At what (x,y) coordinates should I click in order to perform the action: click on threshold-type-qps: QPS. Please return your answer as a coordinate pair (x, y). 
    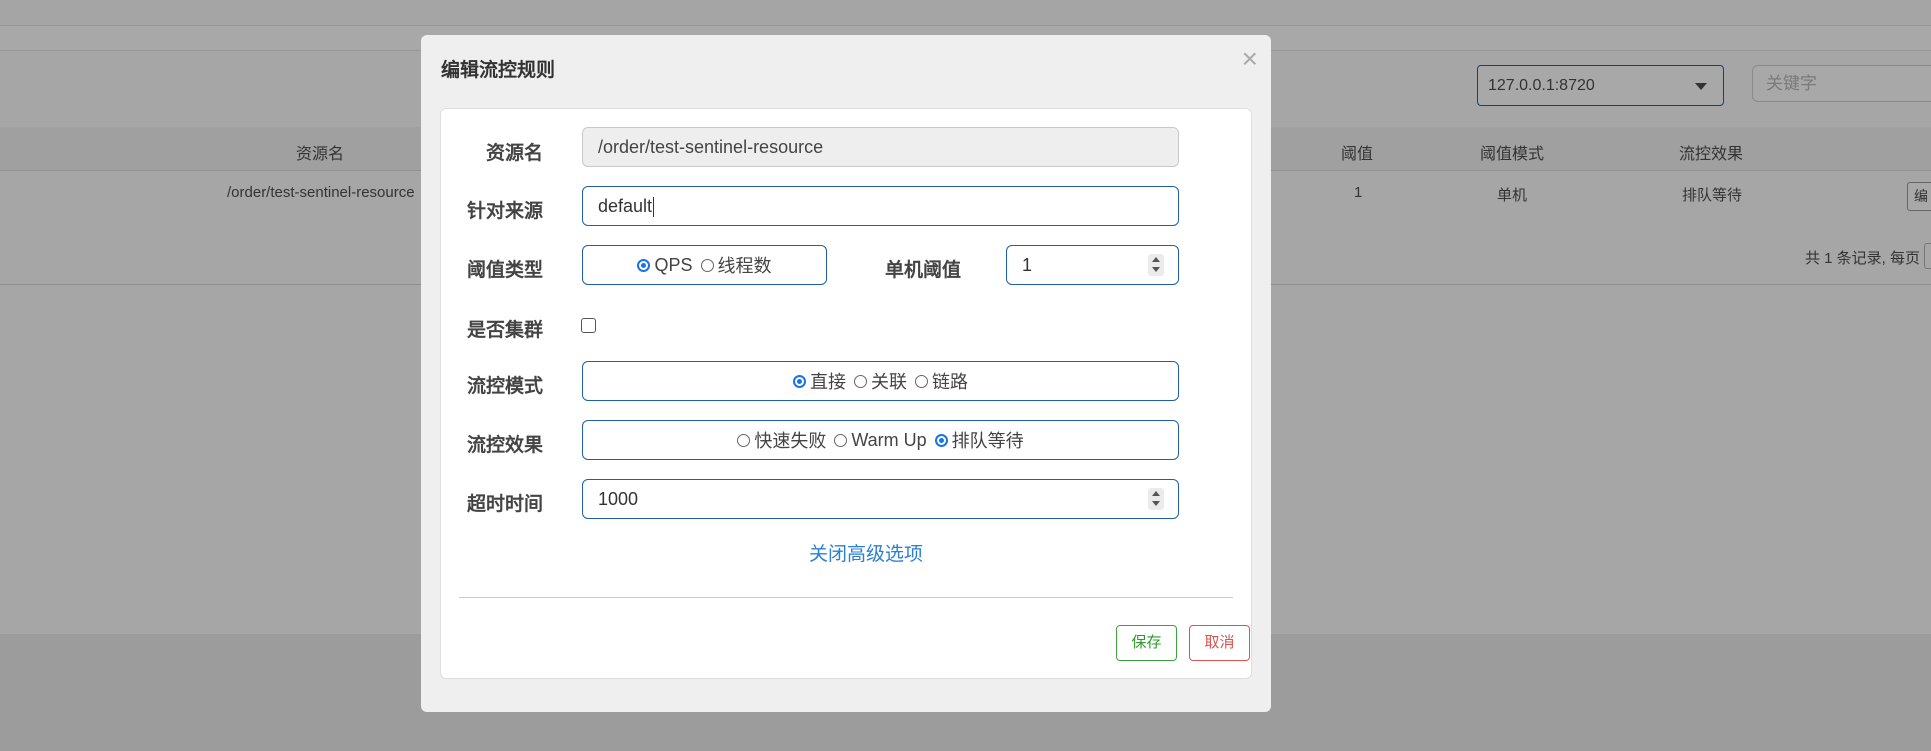
    Looking at the image, I should click on (665, 265).